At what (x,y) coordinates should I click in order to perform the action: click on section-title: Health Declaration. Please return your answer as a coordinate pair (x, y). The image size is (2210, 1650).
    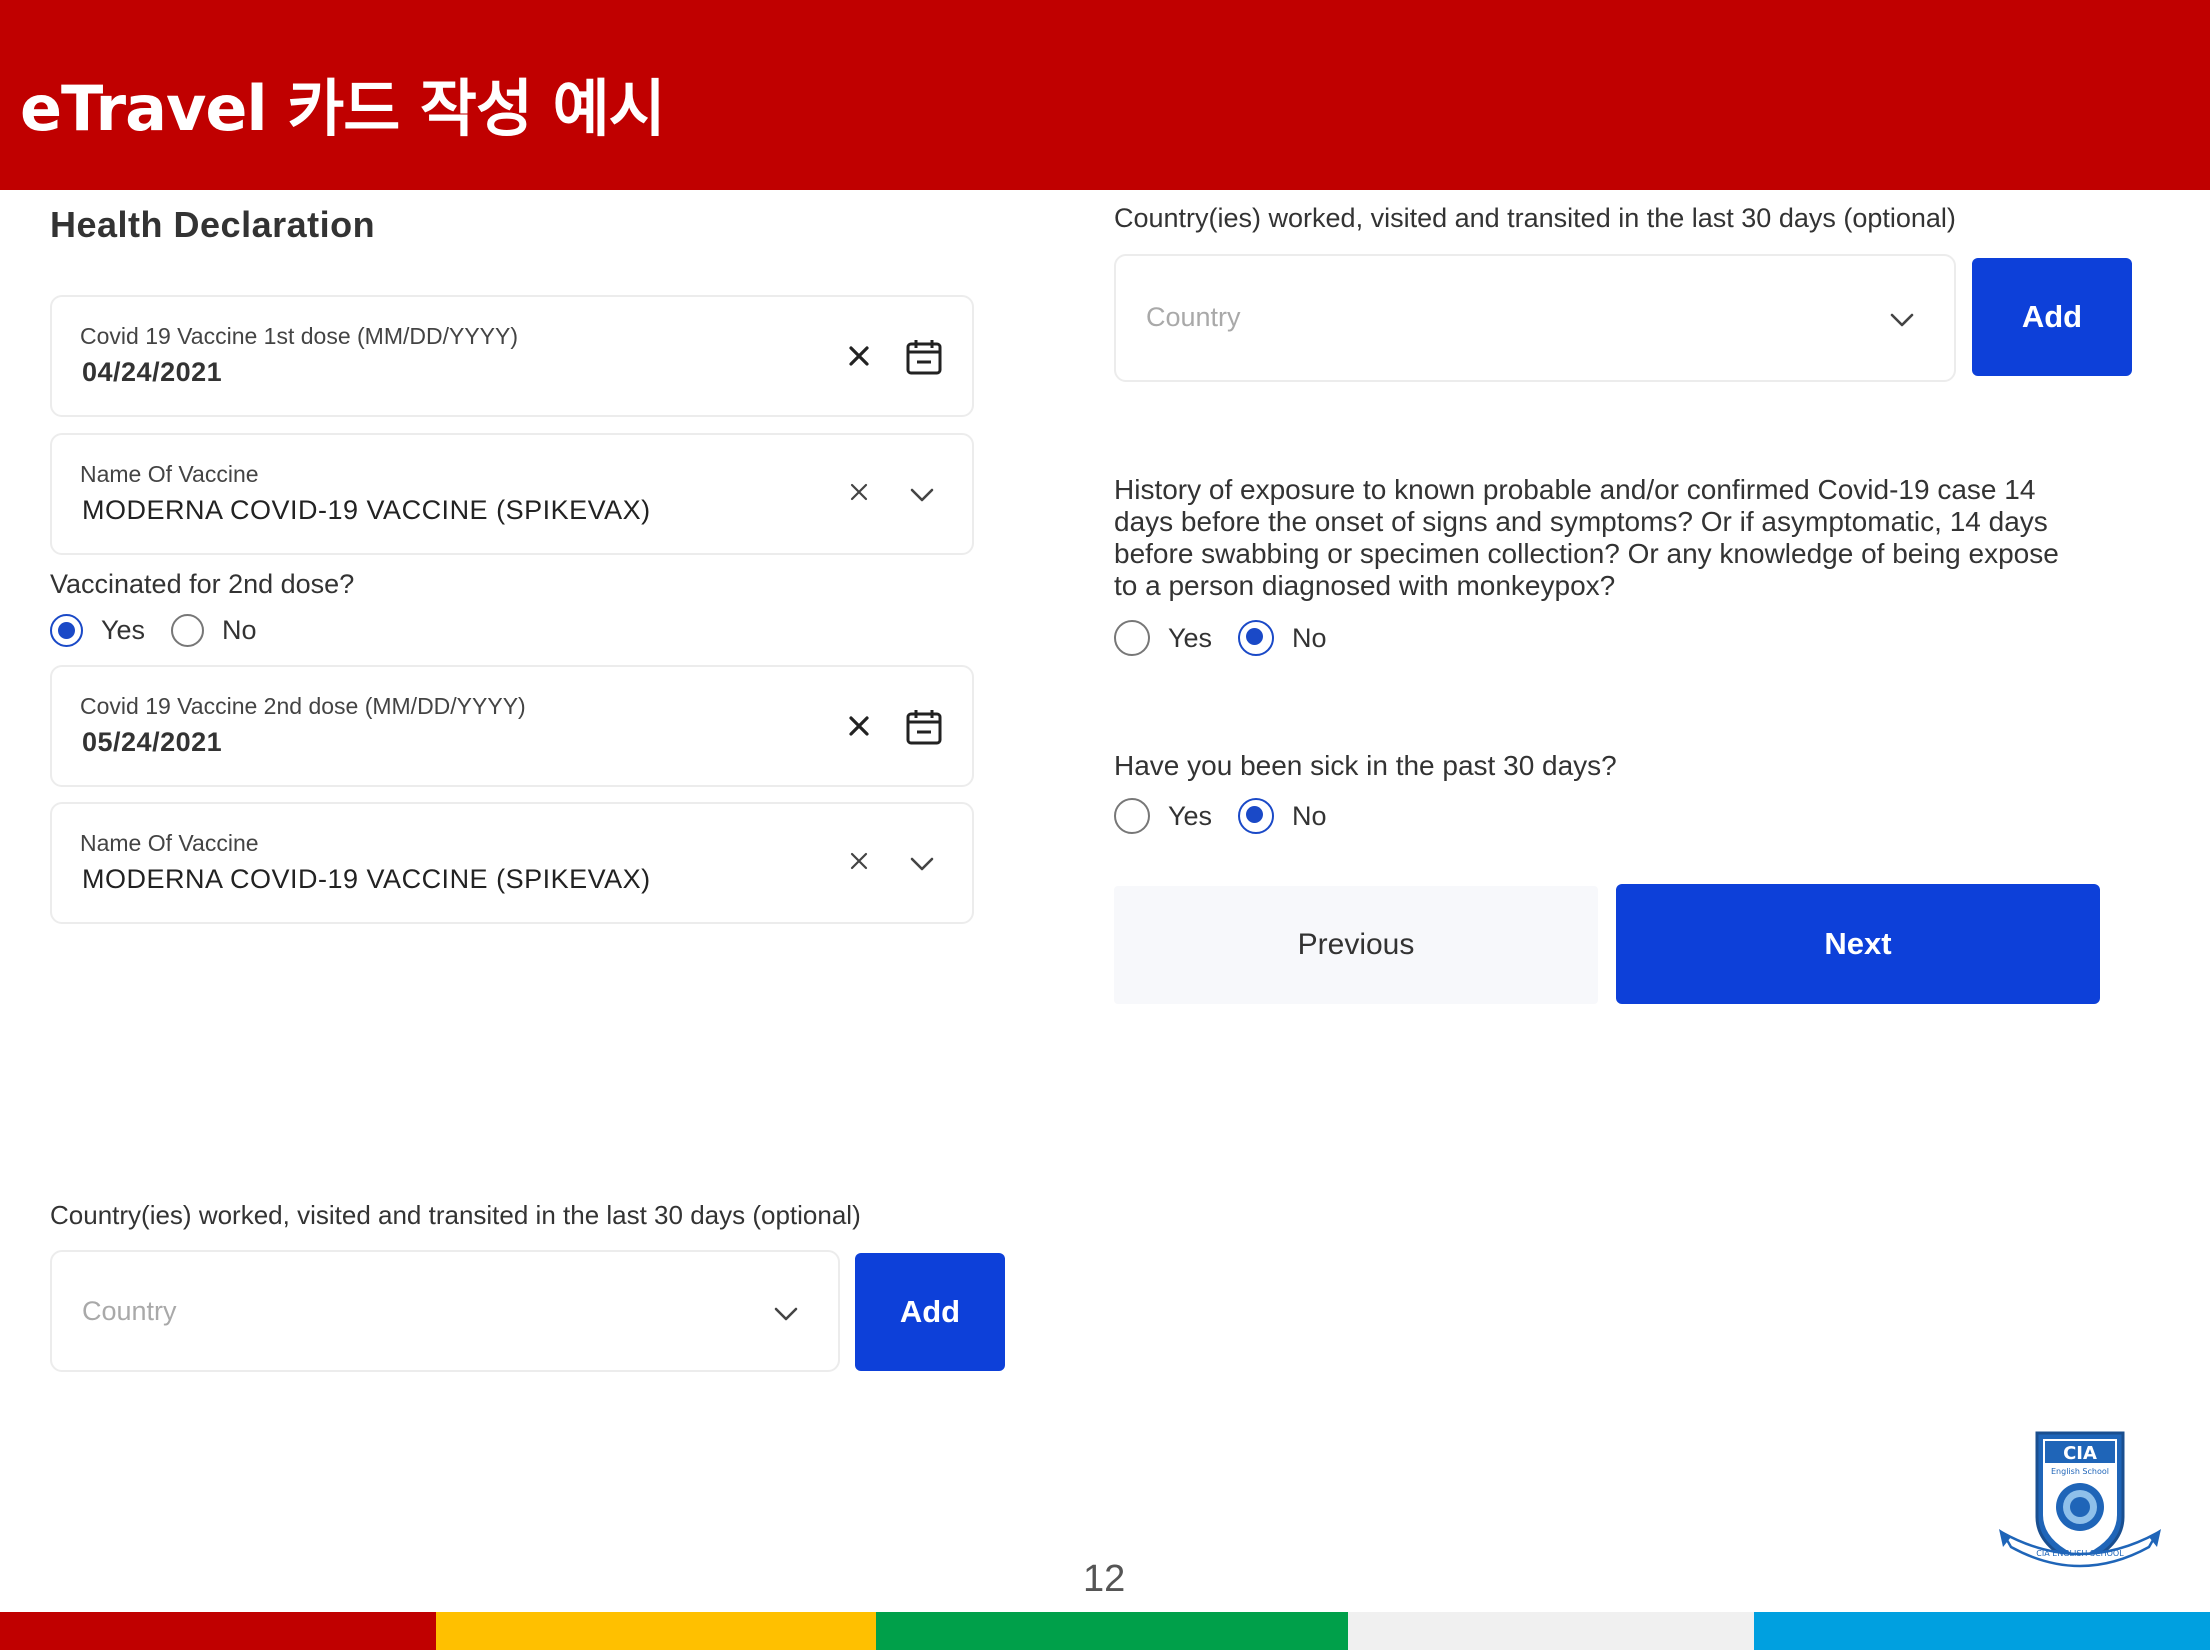
    Looking at the image, I should click on (213, 224).